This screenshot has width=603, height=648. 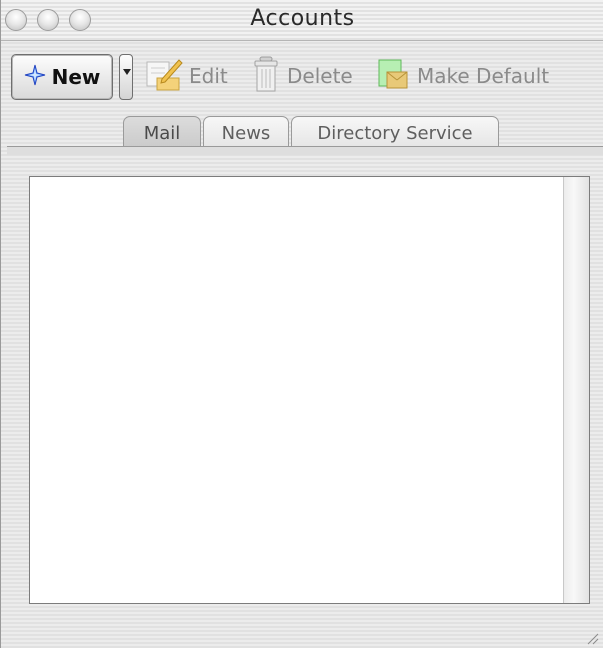 I want to click on new-account-button: New, so click(x=62, y=77).